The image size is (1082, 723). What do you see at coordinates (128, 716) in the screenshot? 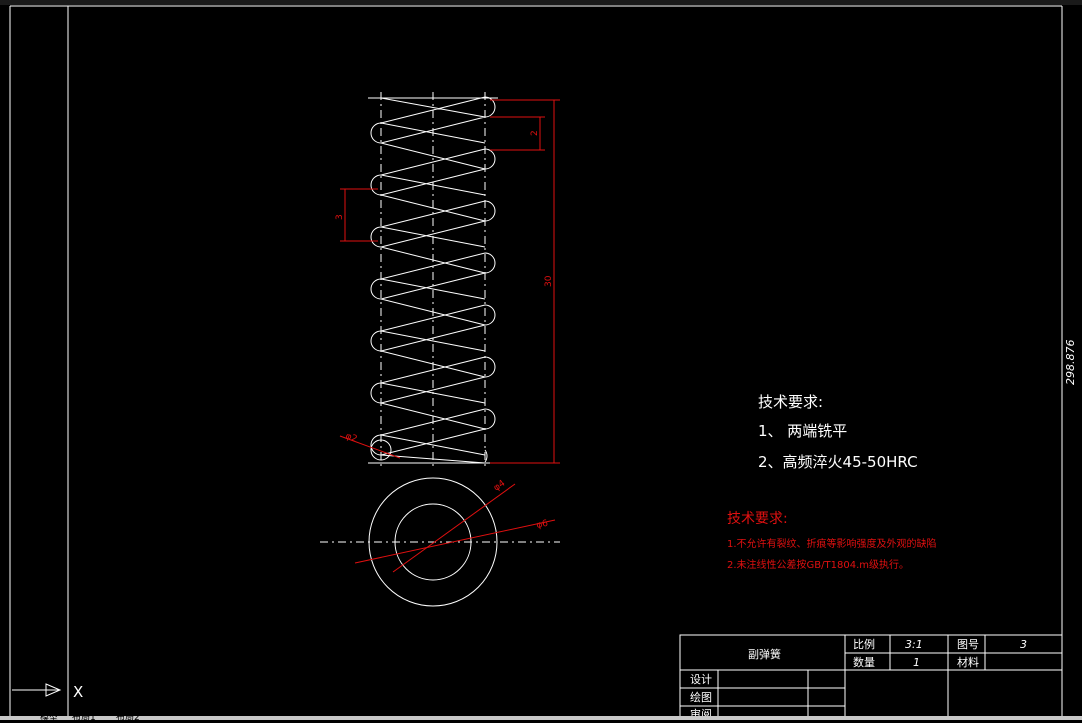
I see `tab-layout2: 布局2` at bounding box center [128, 716].